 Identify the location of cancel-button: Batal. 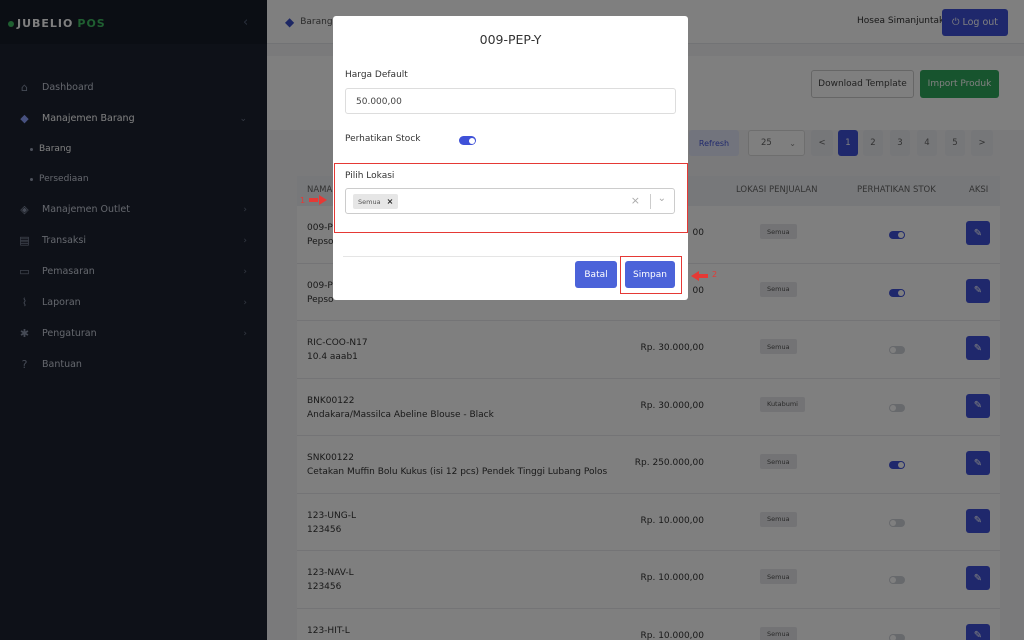
(596, 274).